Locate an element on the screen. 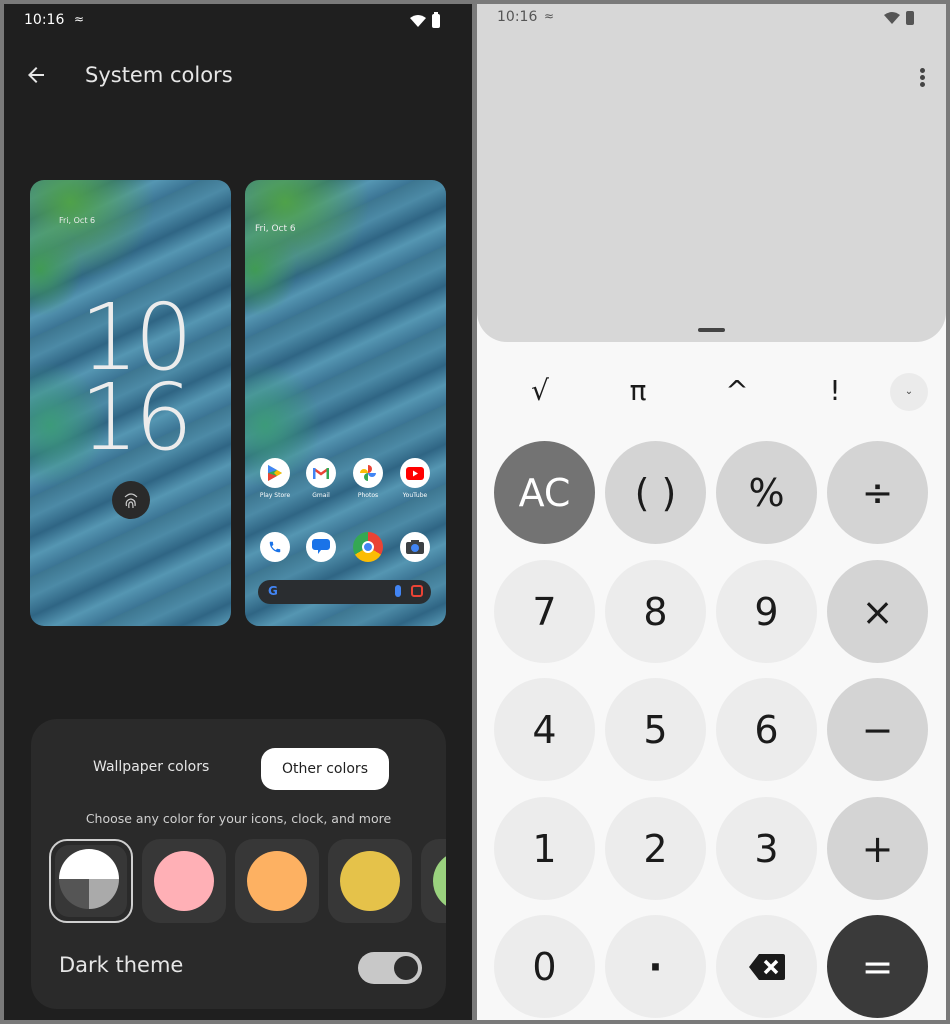 This screenshot has width=950, height=1024. digit-3-key: 3 is located at coordinates (766, 848).